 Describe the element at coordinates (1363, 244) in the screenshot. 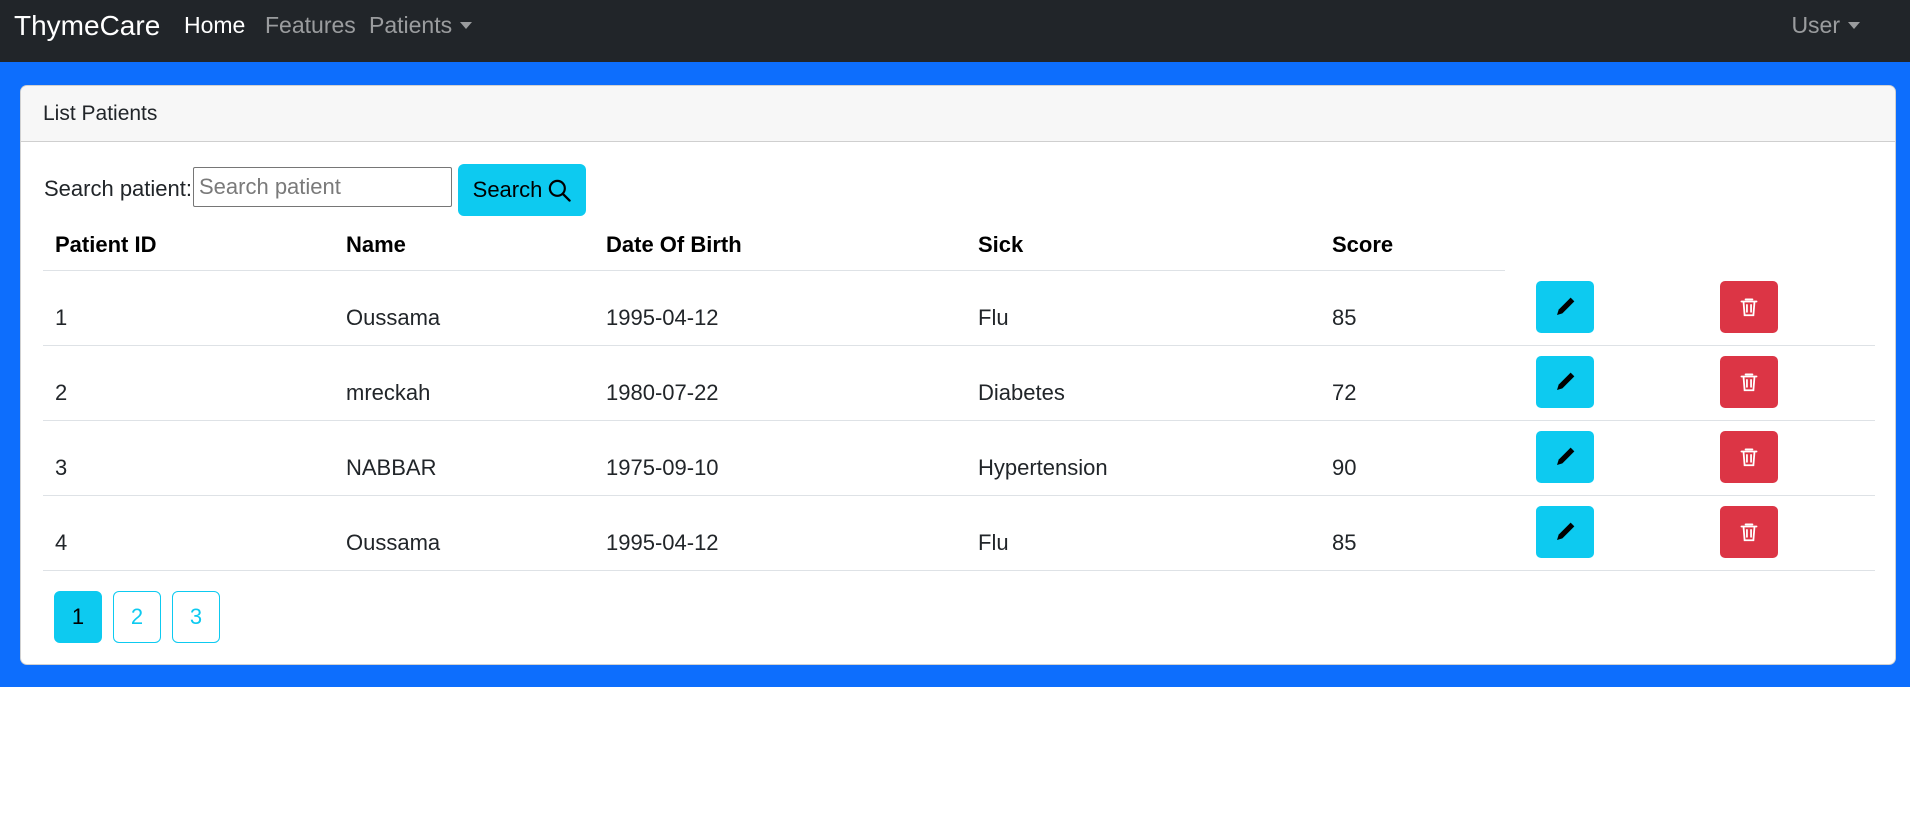

I see `column-header-score: Score` at that location.